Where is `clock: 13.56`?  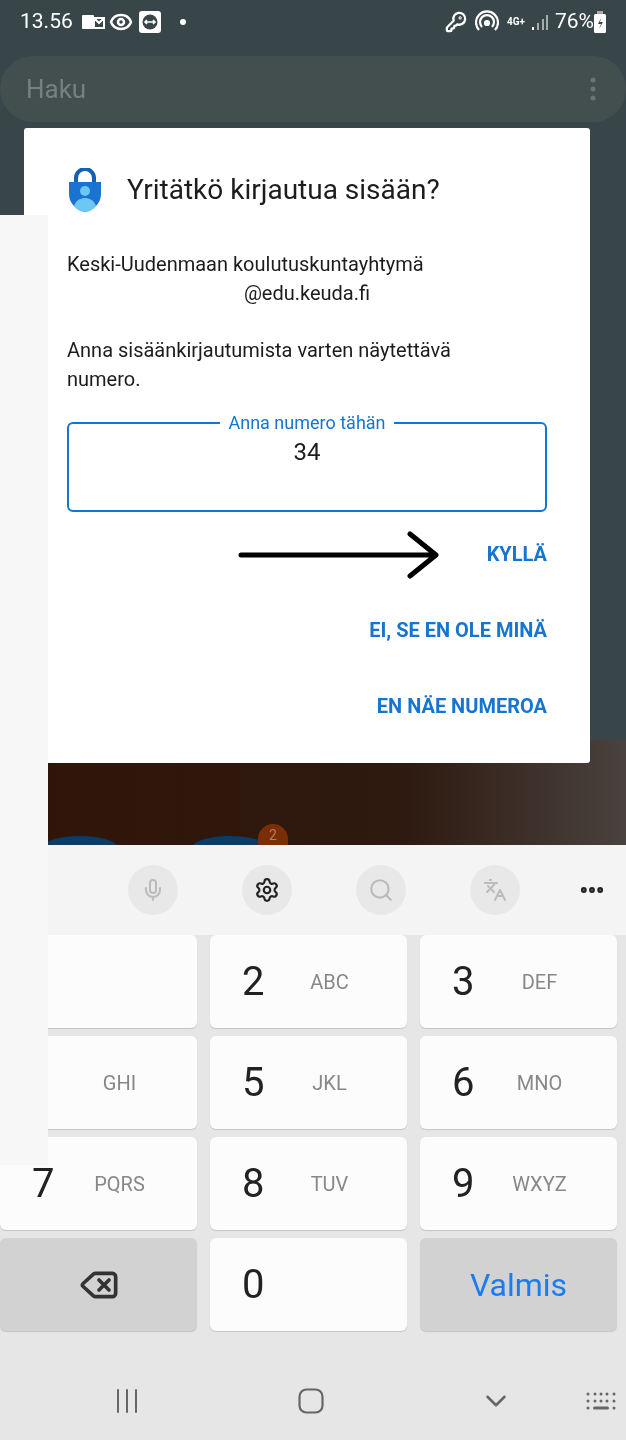 clock: 13.56 is located at coordinates (46, 22).